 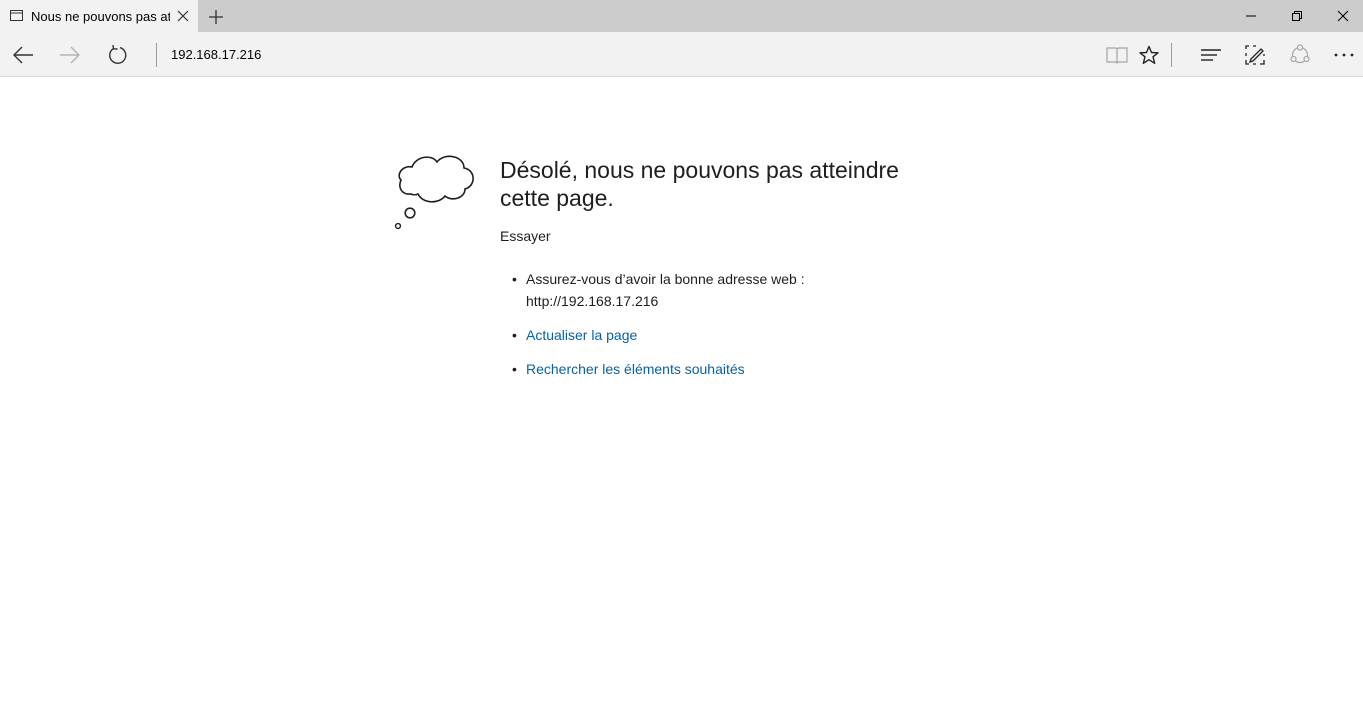 I want to click on more-button, so click(x=1344, y=55).